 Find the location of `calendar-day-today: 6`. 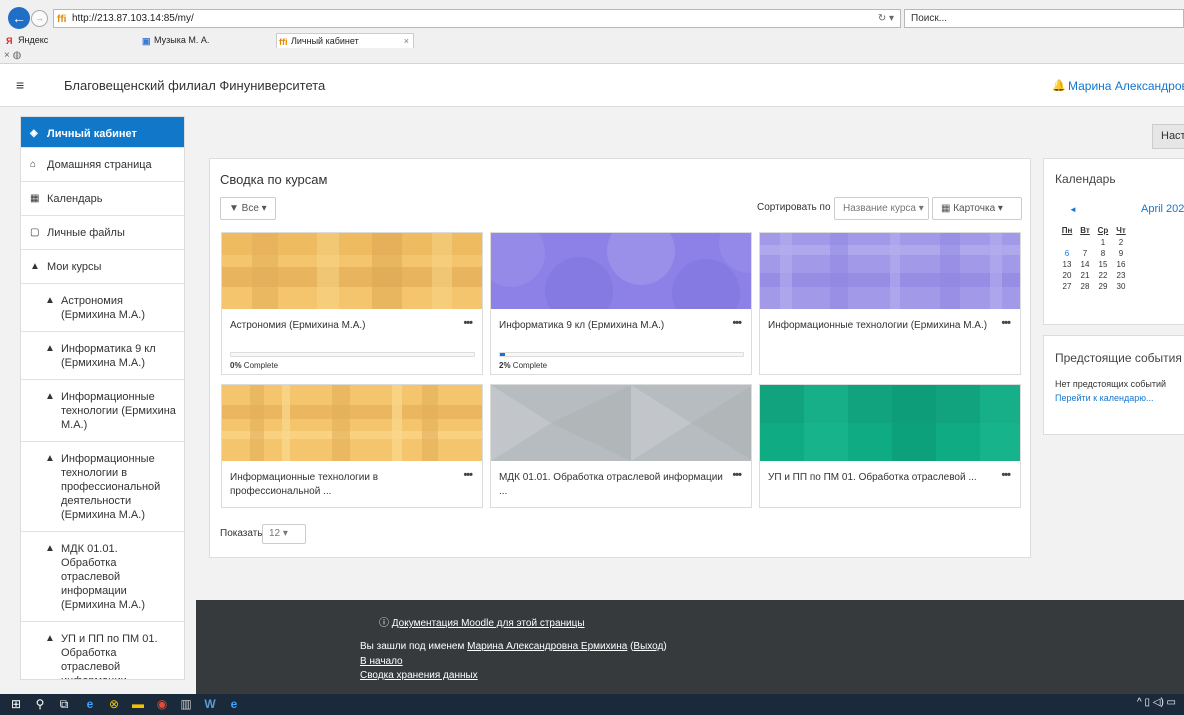

calendar-day-today: 6 is located at coordinates (1067, 253).